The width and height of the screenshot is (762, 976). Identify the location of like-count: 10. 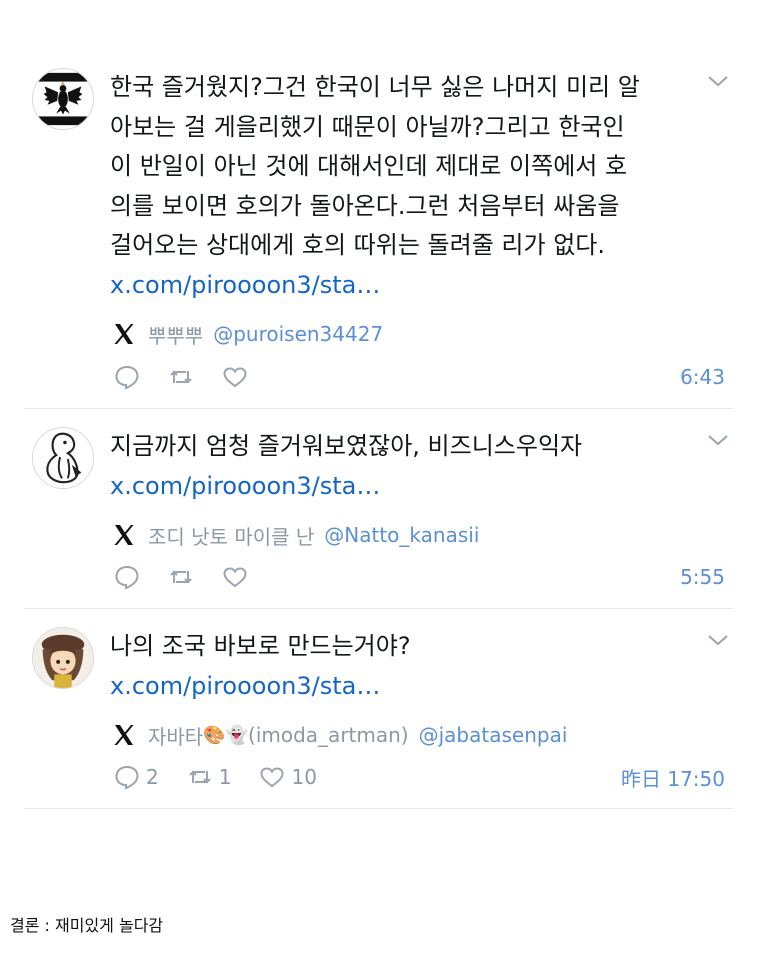
(304, 777).